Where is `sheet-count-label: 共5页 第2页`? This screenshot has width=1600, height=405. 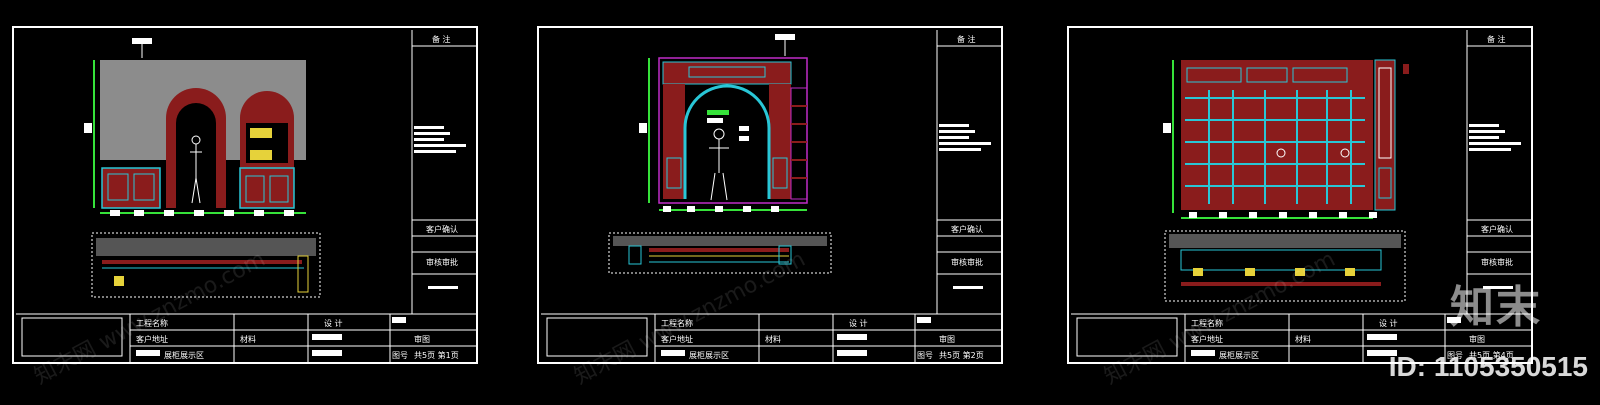
sheet-count-label: 共5页 第2页 is located at coordinates (961, 355).